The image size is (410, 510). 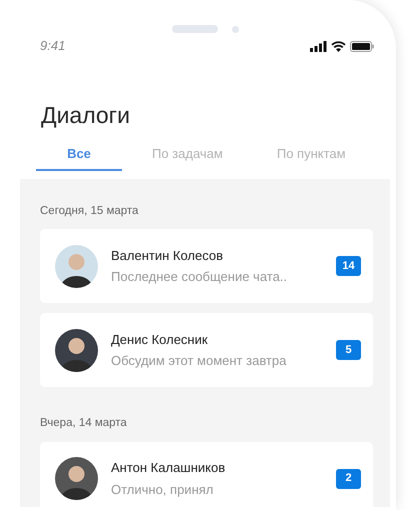 What do you see at coordinates (199, 361) in the screenshot?
I see `message-preview: Обсудим этот момент завтра` at bounding box center [199, 361].